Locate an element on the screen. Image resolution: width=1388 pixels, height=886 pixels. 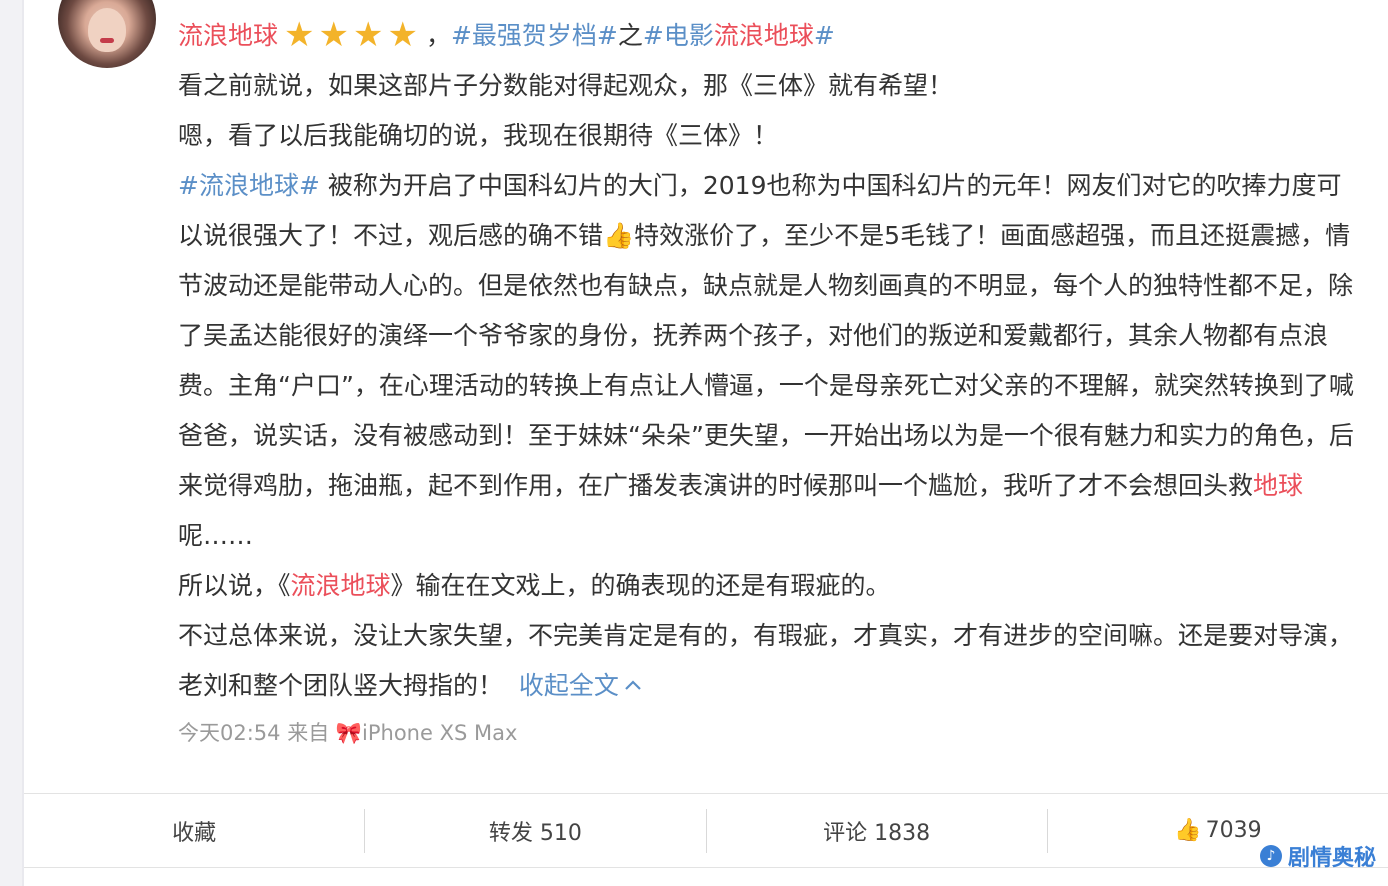
p3-keyword: 地球 is located at coordinates (1278, 485).